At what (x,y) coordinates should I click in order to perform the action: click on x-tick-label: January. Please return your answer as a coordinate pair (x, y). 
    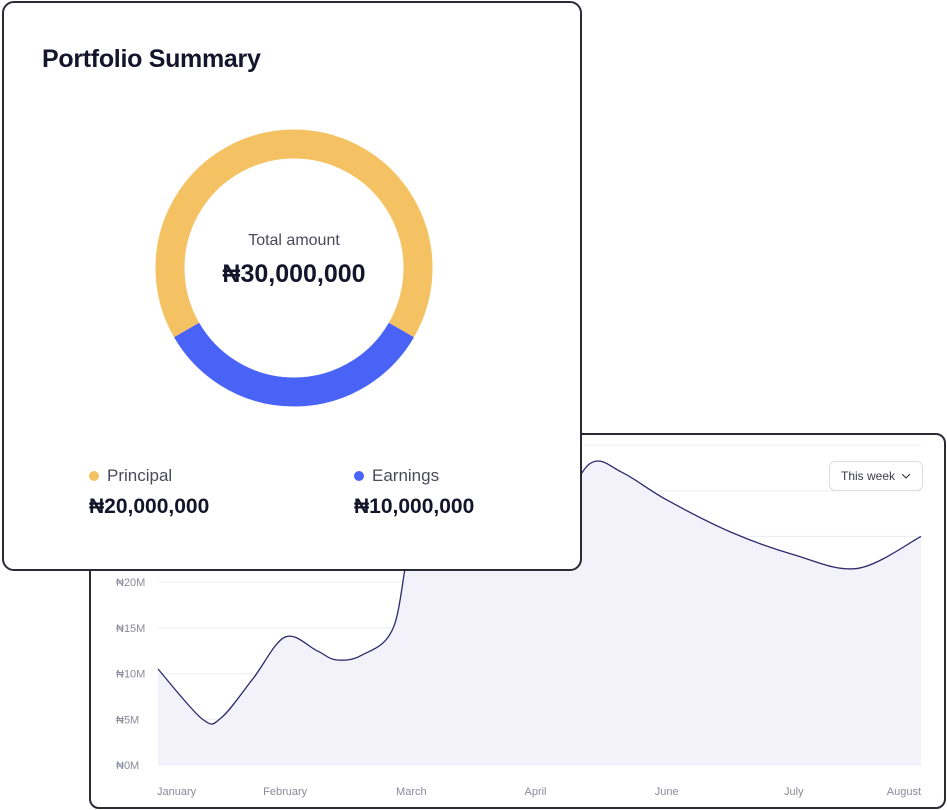
    Looking at the image, I should click on (177, 792).